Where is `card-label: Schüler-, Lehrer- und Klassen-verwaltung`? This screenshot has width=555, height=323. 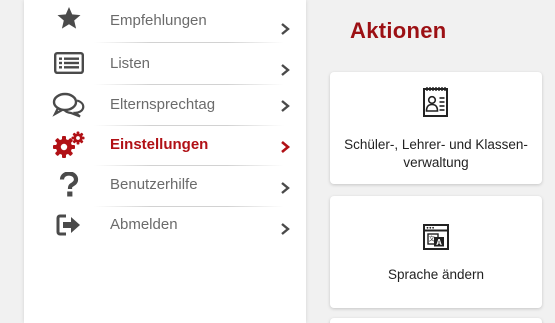 card-label: Schüler-, Lehrer- und Klassen-verwaltung is located at coordinates (436, 153).